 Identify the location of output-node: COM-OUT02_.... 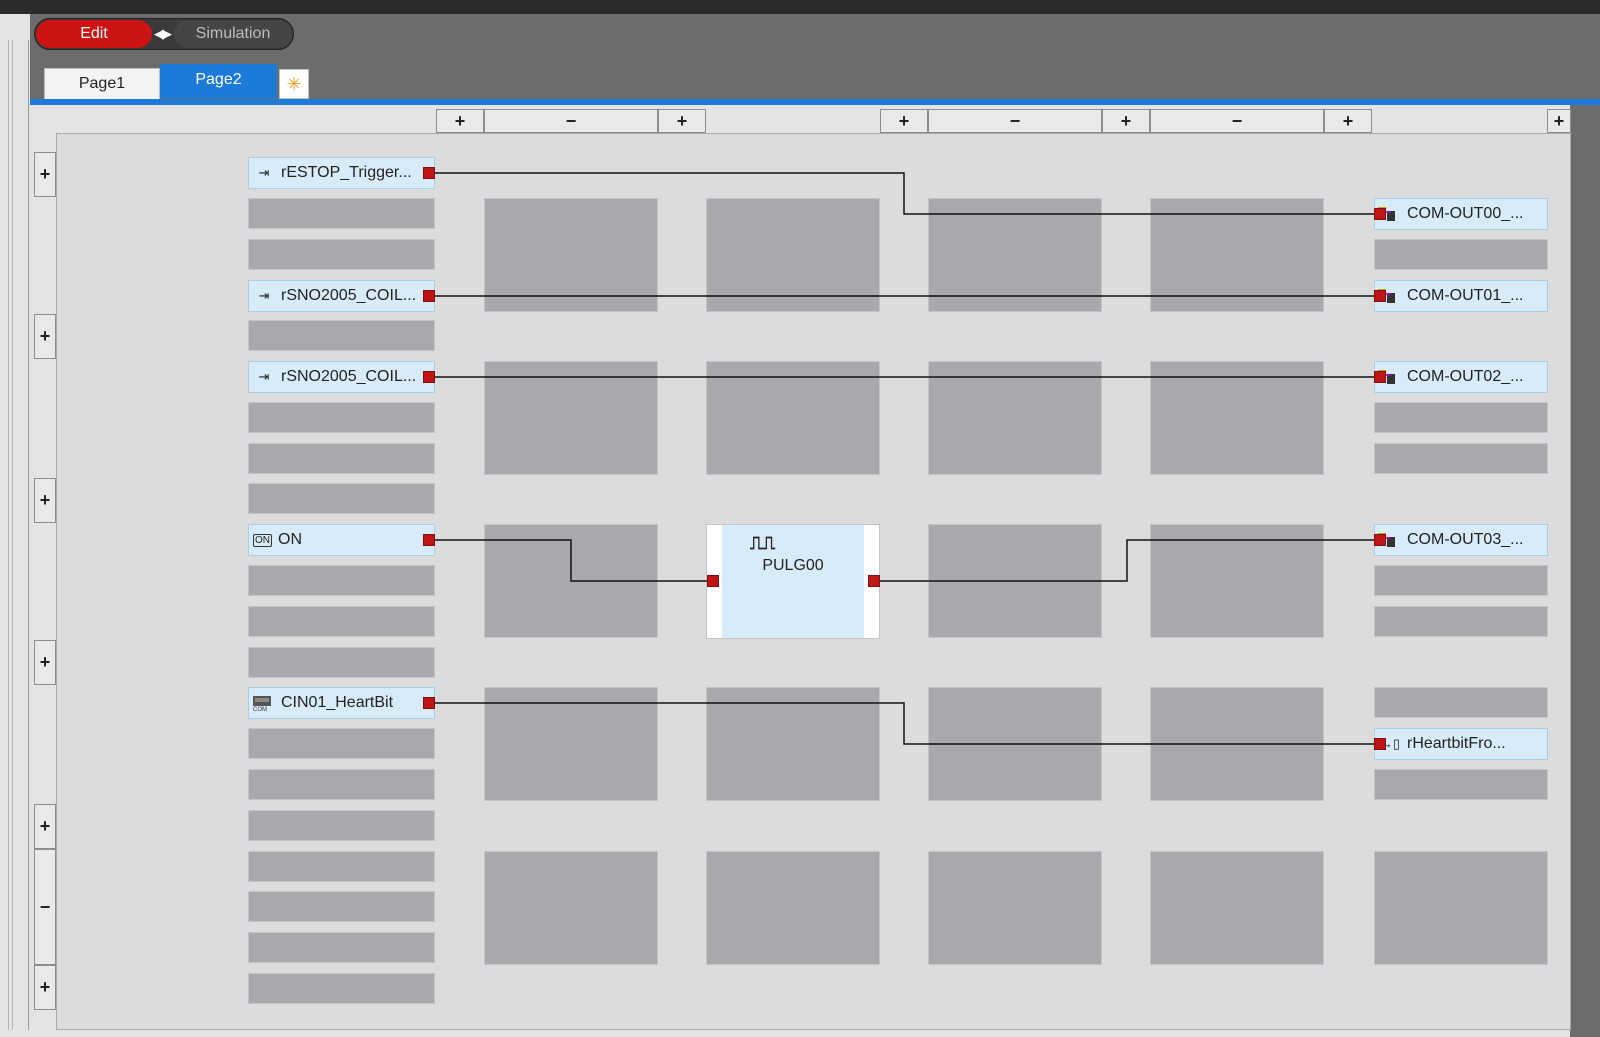
(1461, 377).